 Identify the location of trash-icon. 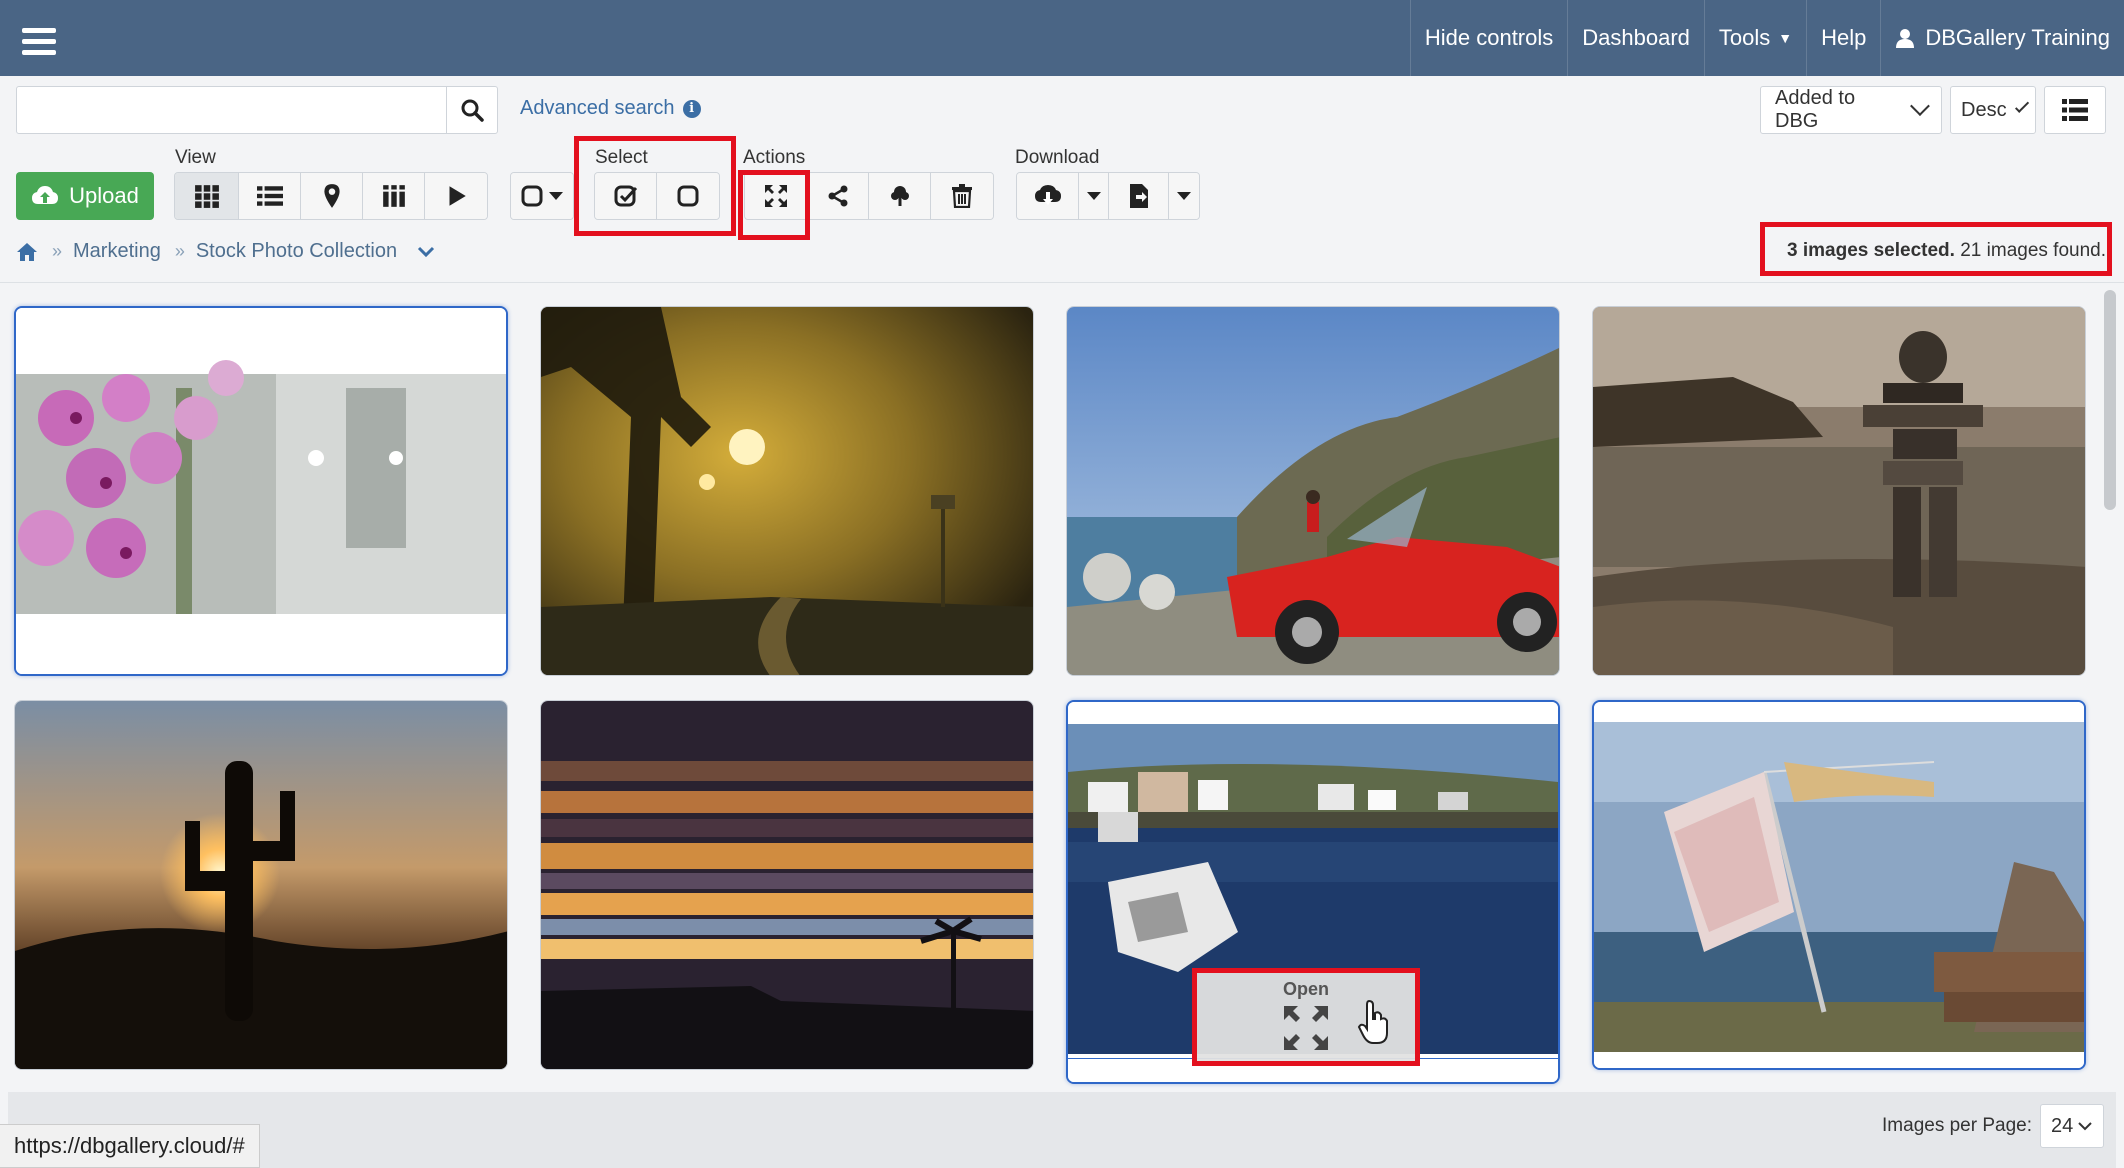
(962, 196).